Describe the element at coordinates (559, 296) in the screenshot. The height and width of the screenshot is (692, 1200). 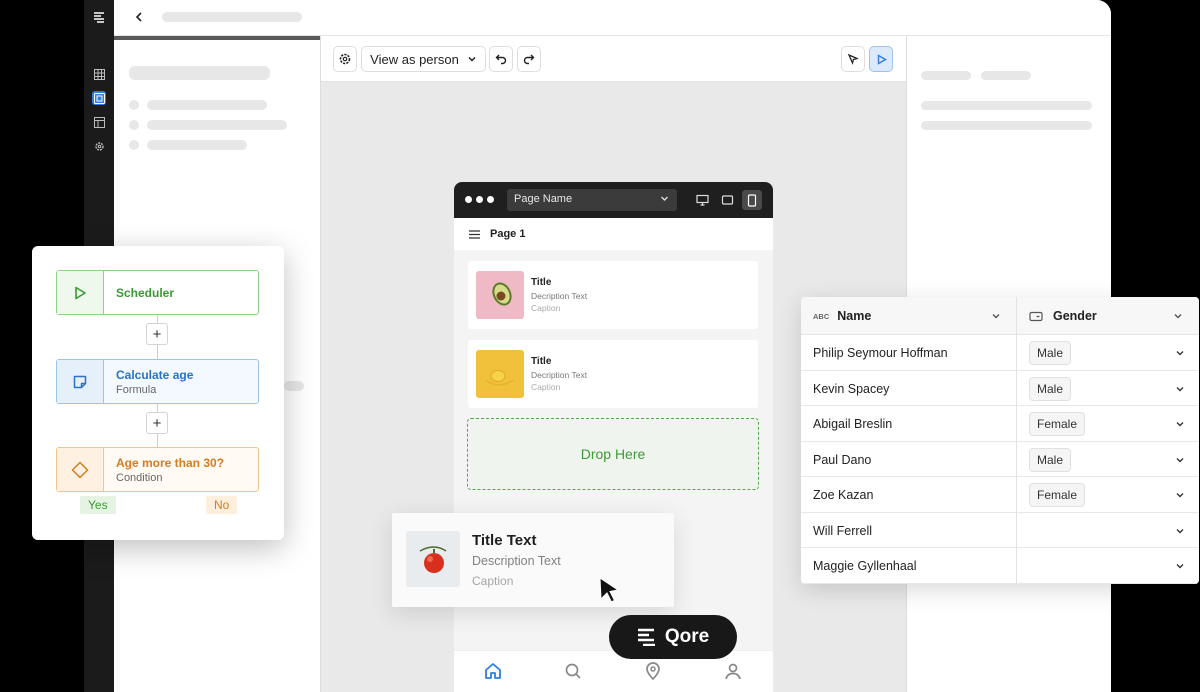
I see `card-description: Decription Text` at that location.